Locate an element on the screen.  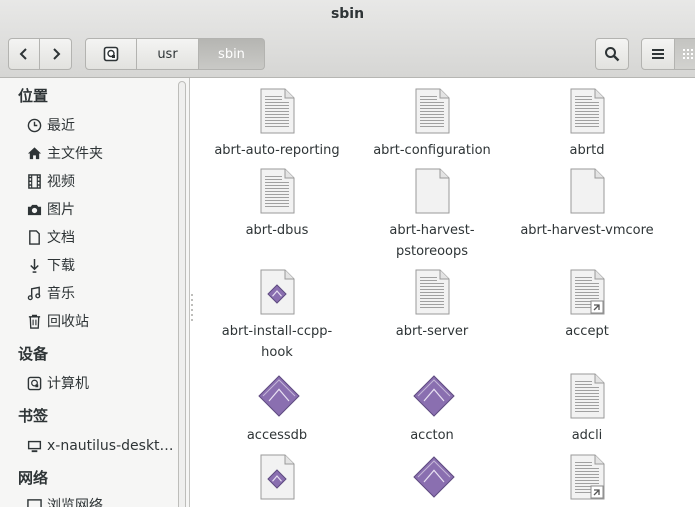
camera-icon is located at coordinates (34, 209).